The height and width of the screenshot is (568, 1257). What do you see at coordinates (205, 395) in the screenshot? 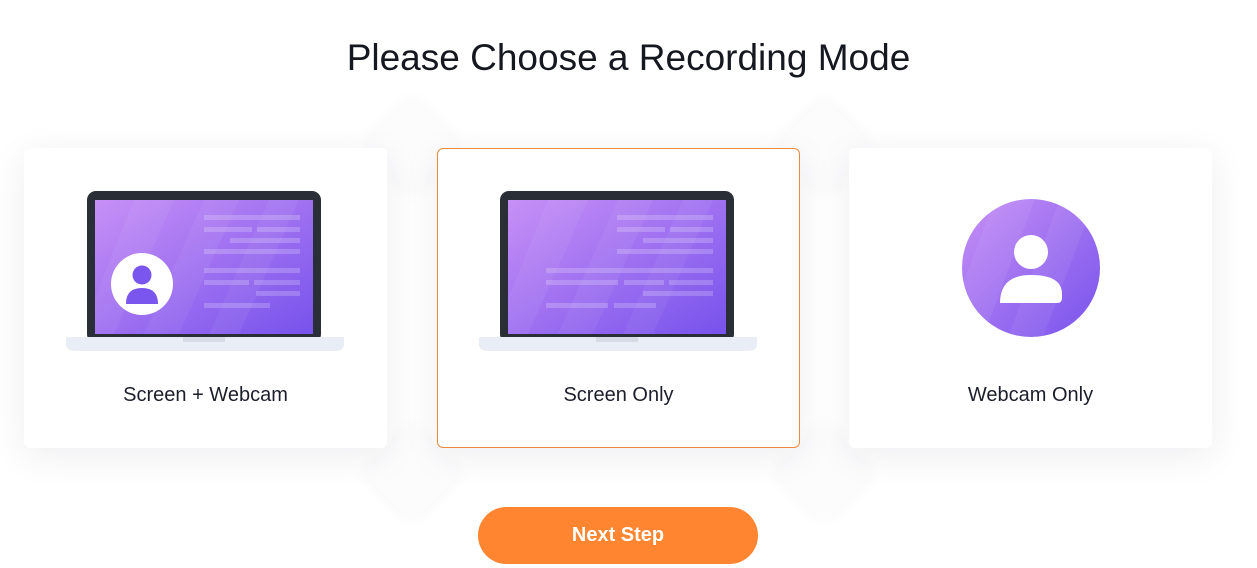
I see `mode-label: Screen + Webcam` at bounding box center [205, 395].